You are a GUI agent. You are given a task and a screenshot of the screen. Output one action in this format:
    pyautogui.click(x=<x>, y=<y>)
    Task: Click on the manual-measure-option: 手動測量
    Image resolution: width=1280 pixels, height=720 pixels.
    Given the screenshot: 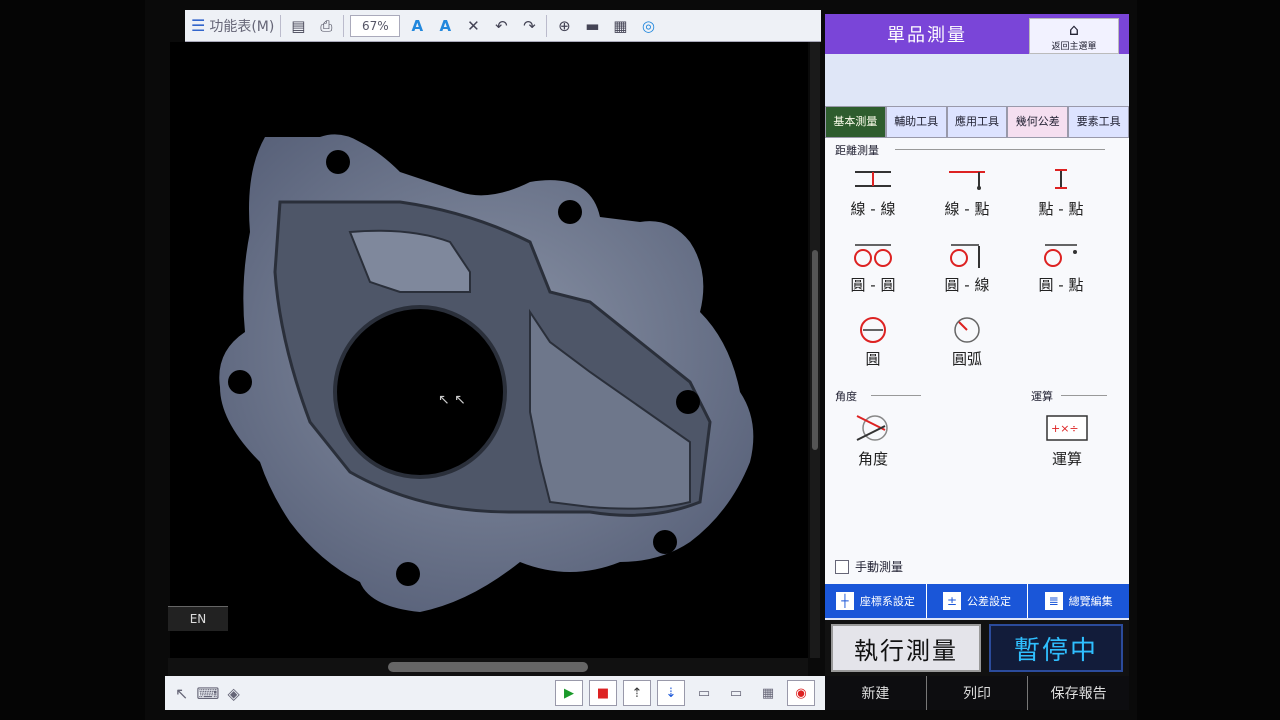 What is the action you would take?
    pyautogui.click(x=869, y=566)
    